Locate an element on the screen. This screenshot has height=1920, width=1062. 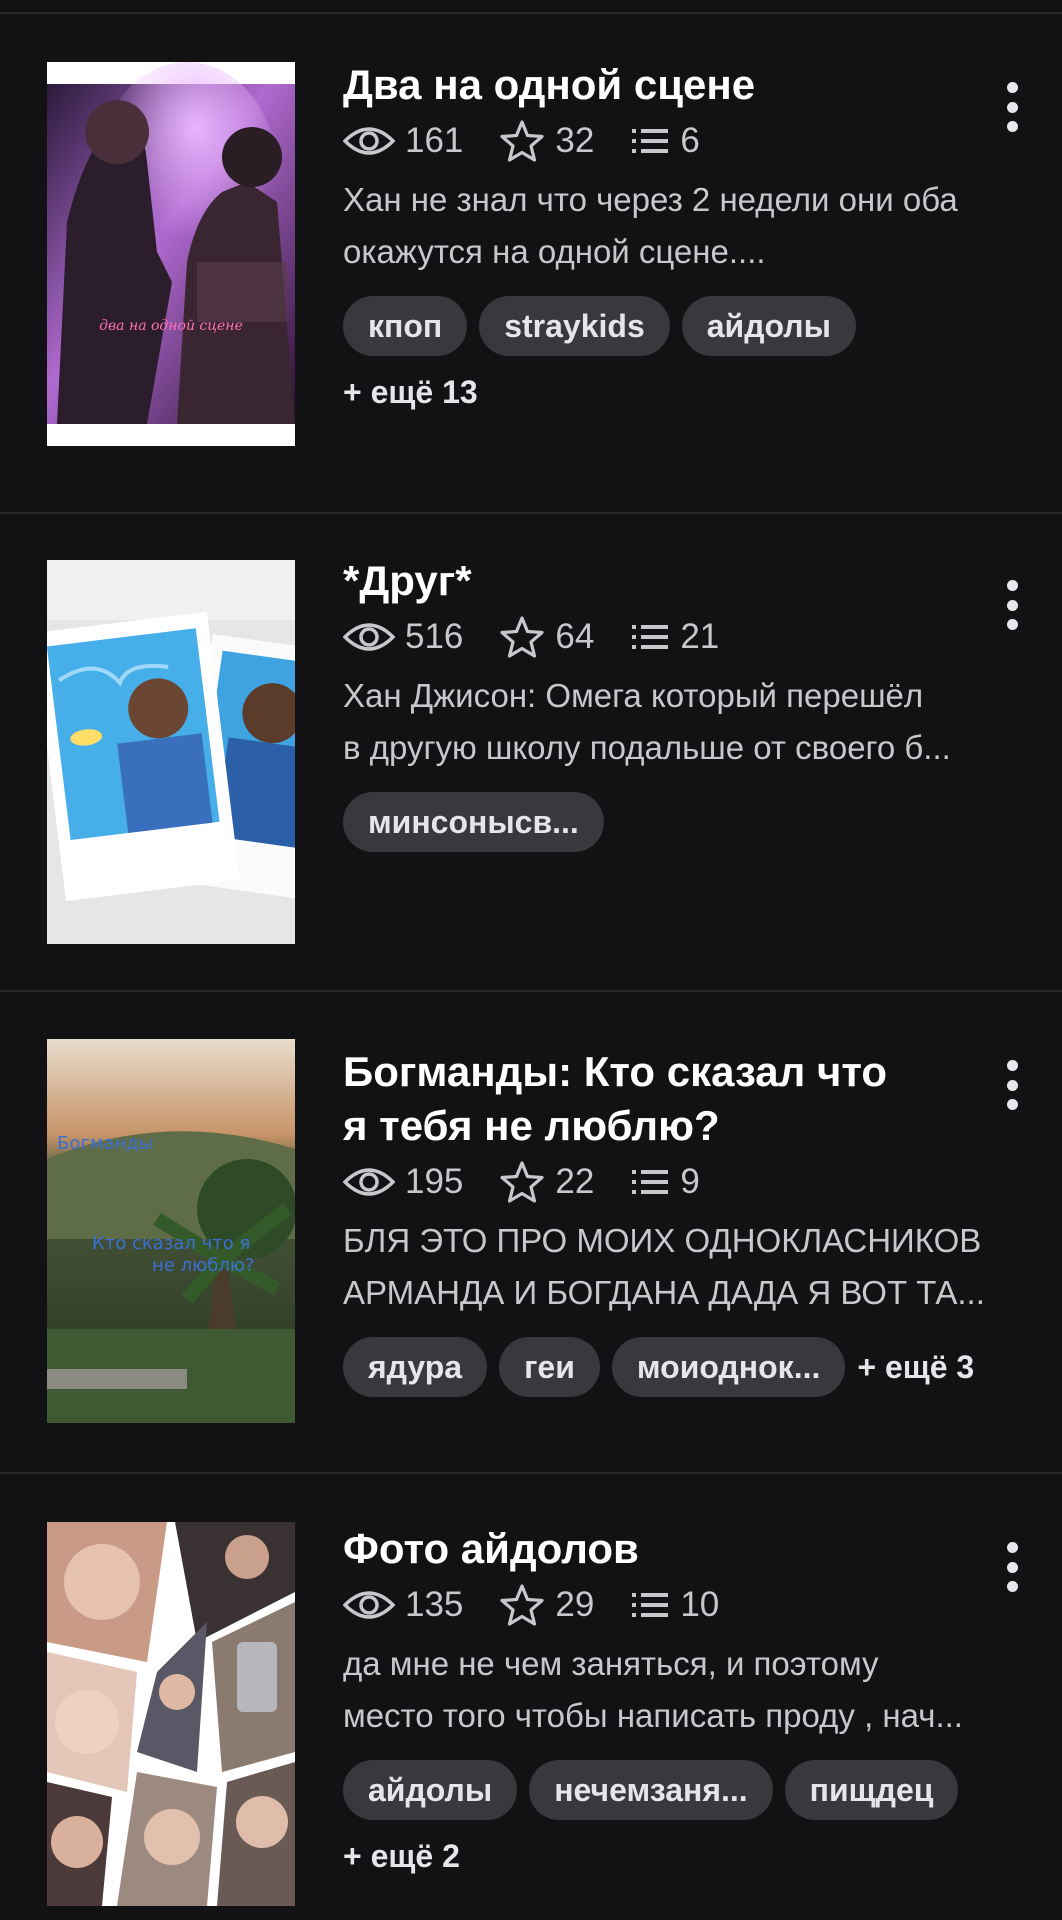
story-stats: 161 32 6 is located at coordinates (678, 141).